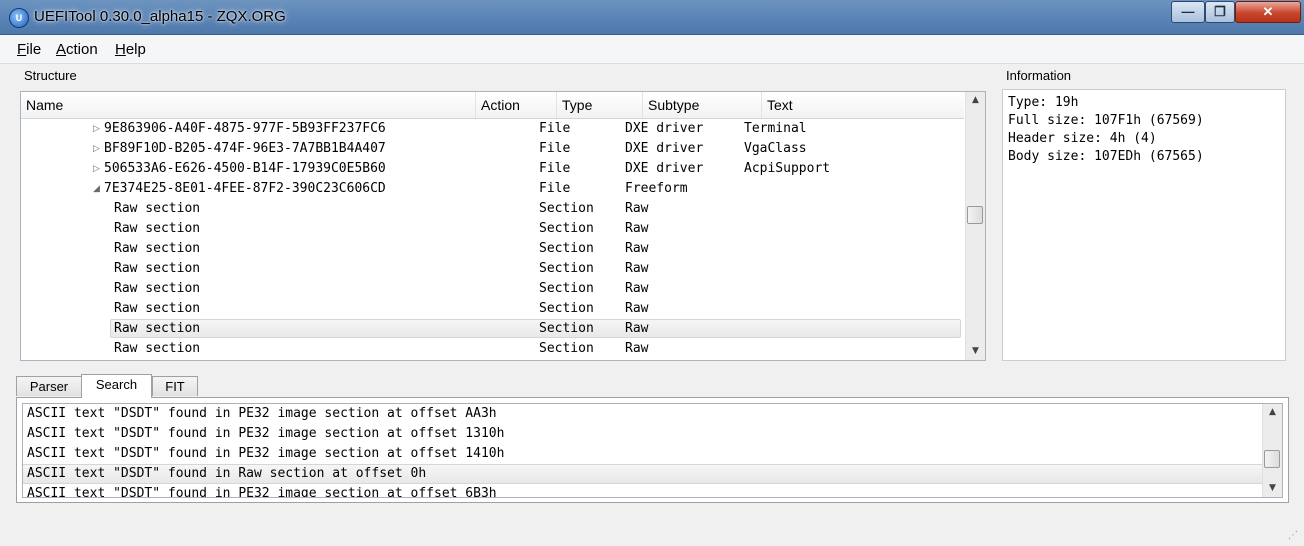 This screenshot has height=546, width=1304. Describe the element at coordinates (160, 16) in the screenshot. I see `window-title: UEFITool 0.30.0_alpha15 - ZQX.ORG` at that location.